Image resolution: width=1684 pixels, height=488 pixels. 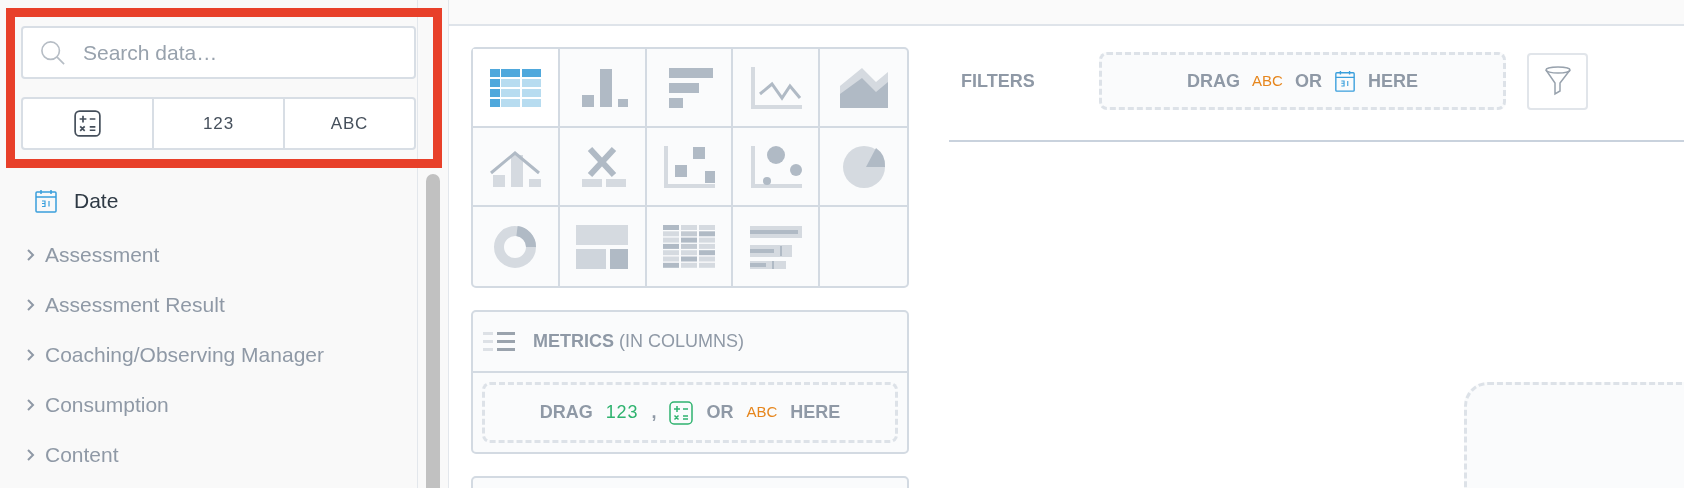 I want to click on bubble-chart-icon, so click(x=775, y=166).